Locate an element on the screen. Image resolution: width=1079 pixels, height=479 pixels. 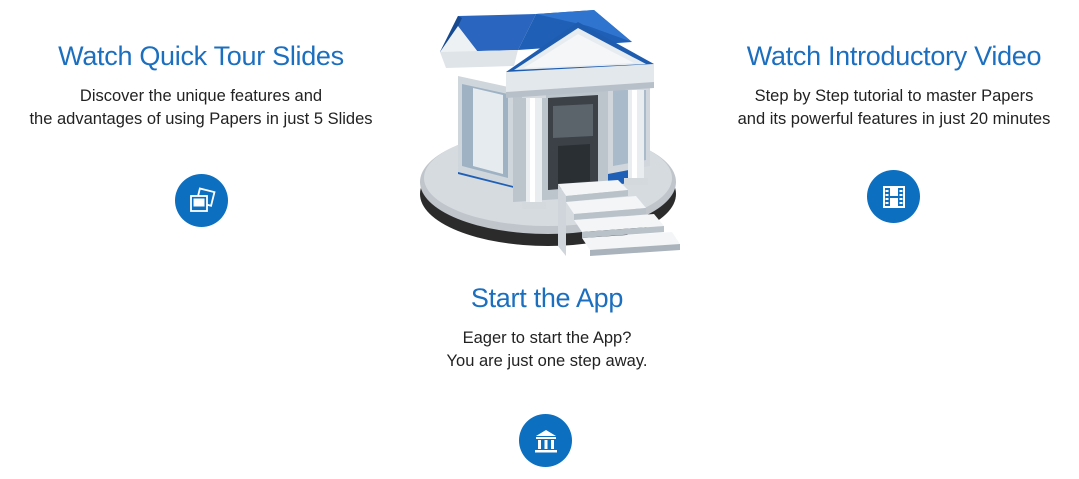
start-app-button is located at coordinates (545, 440).